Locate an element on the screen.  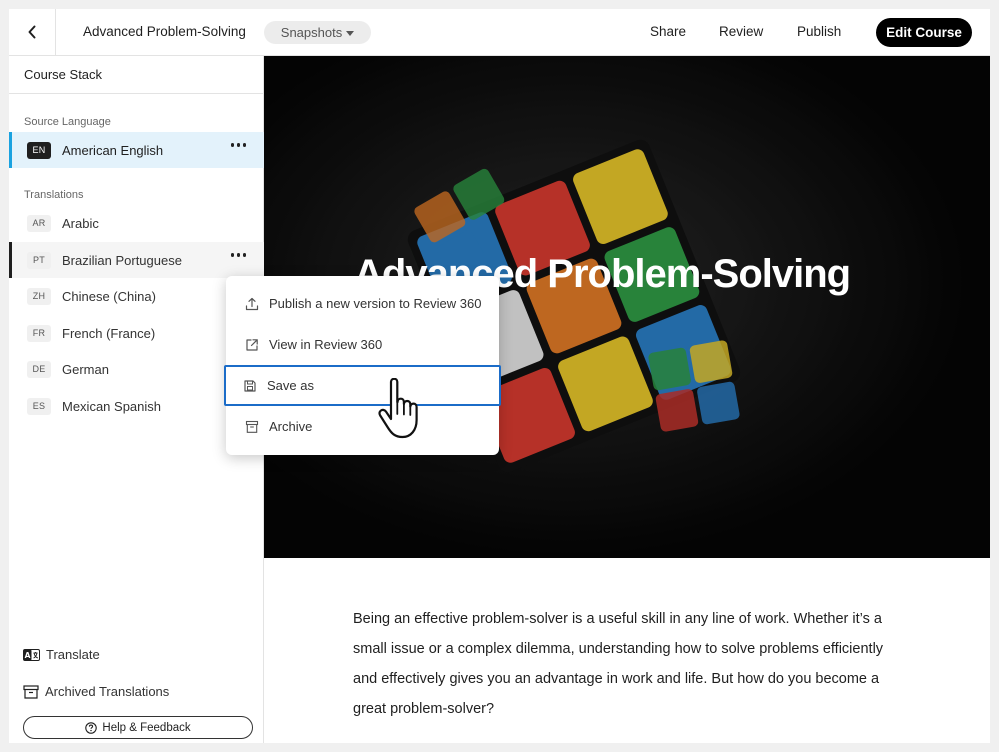
menu-item-label: Save as is located at coordinates (290, 385).